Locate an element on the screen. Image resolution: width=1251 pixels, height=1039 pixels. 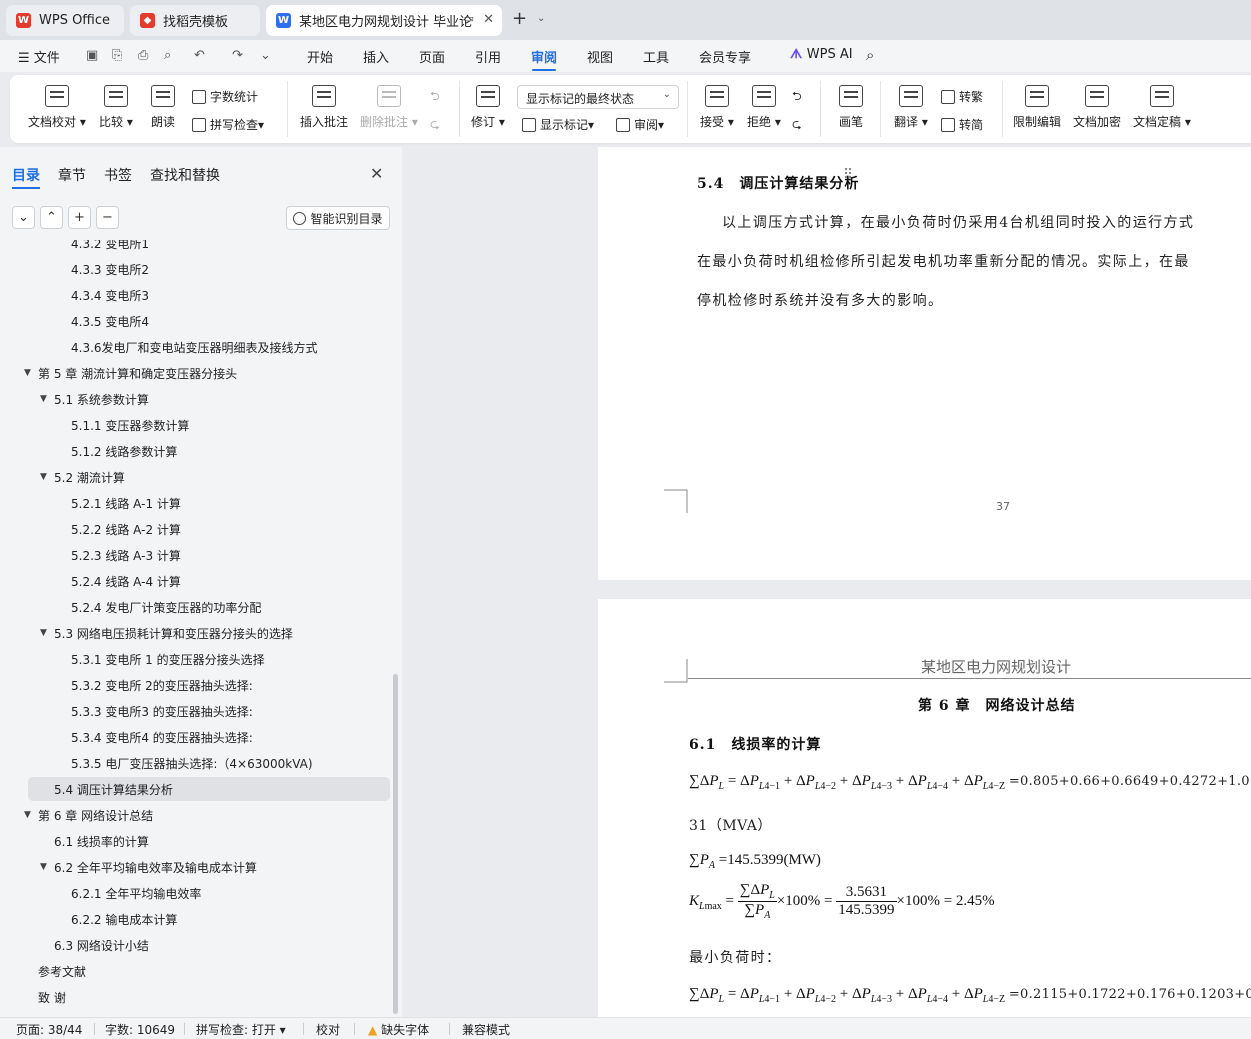
toc-item: 6.3 网络设计小结 is located at coordinates (101, 945).